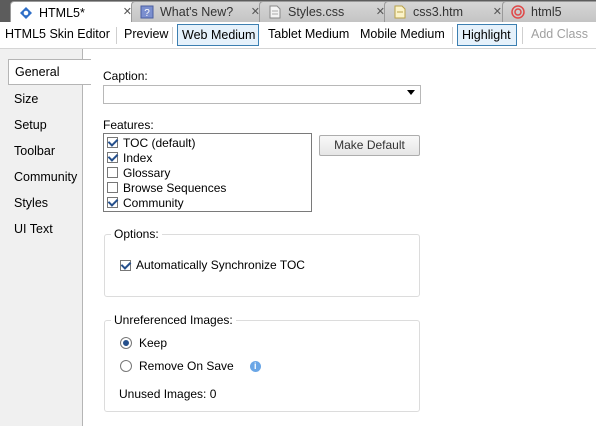 The height and width of the screenshot is (426, 596). Describe the element at coordinates (546, 12) in the screenshot. I see `tab-label: html5` at that location.